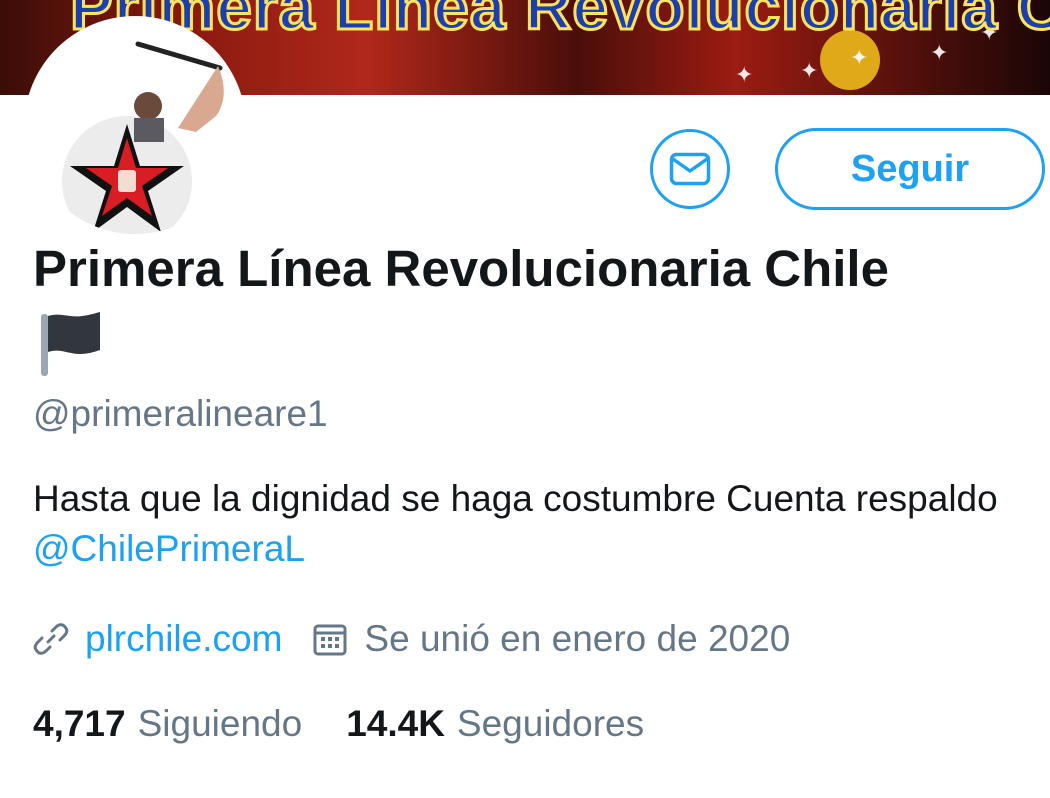 The image size is (1050, 798). I want to click on followers-stat: 14.4K Seguidores, so click(495, 724).